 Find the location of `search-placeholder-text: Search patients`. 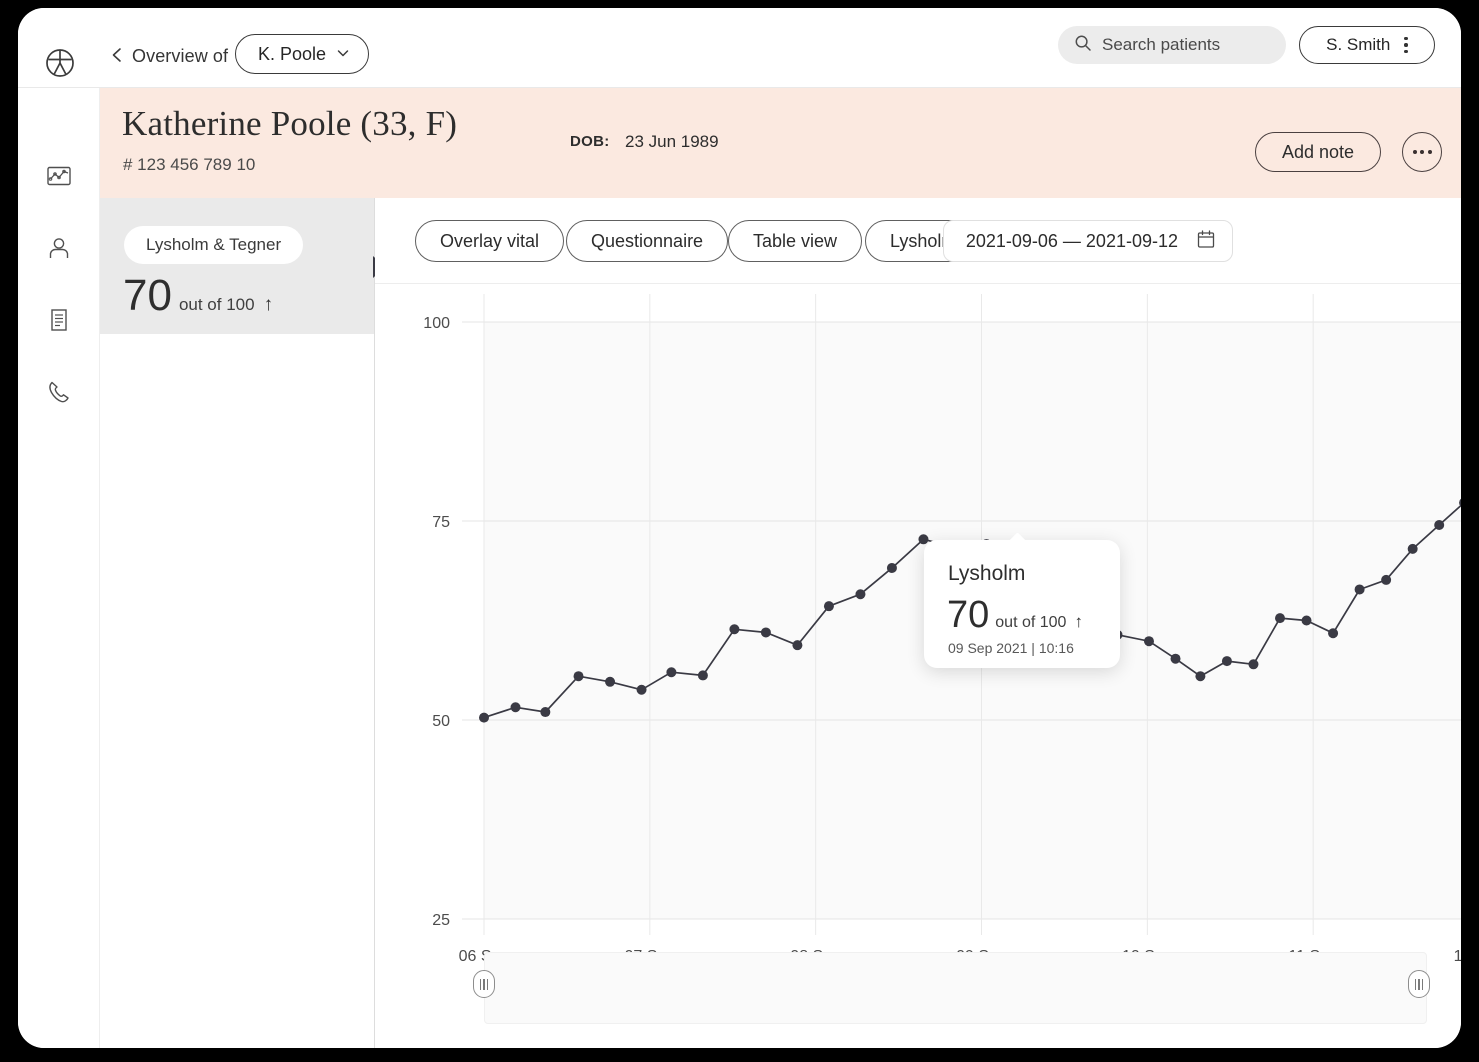

search-placeholder-text: Search patients is located at coordinates (1161, 44).